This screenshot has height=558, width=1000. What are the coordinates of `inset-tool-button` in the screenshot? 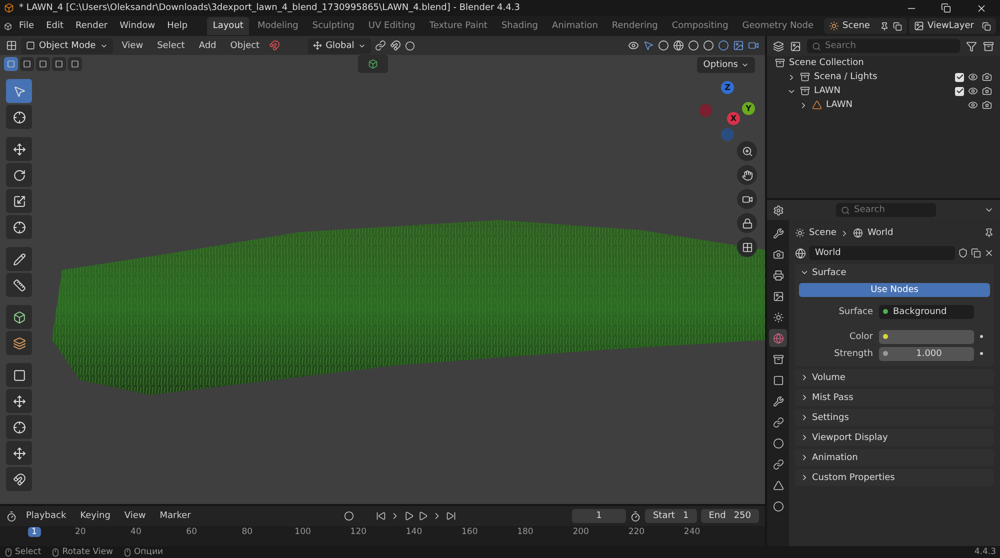 It's located at (19, 375).